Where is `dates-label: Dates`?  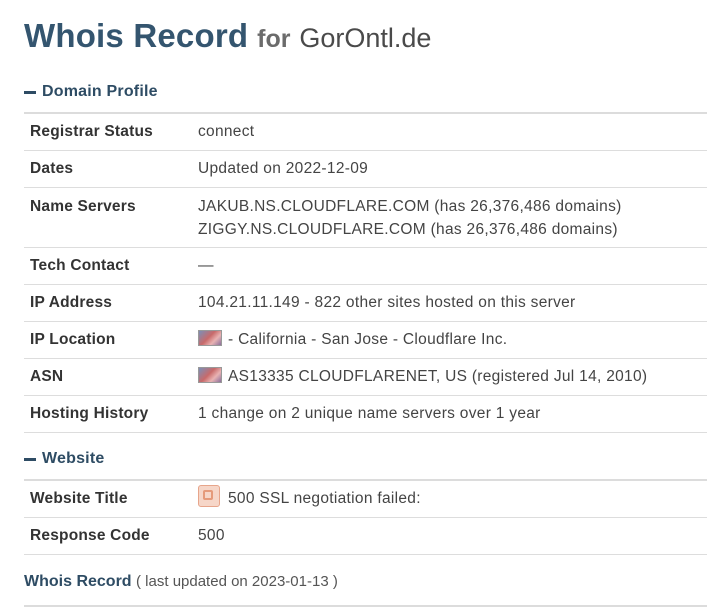 dates-label: Dates is located at coordinates (111, 169).